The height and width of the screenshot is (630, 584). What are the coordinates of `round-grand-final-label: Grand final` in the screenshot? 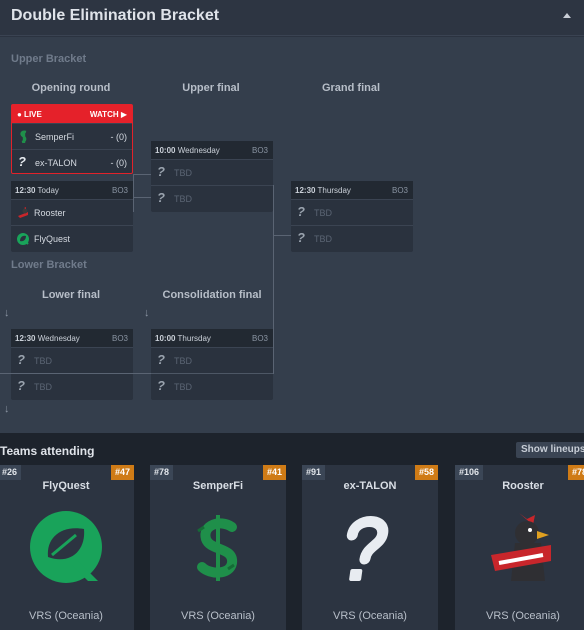 It's located at (351, 88).